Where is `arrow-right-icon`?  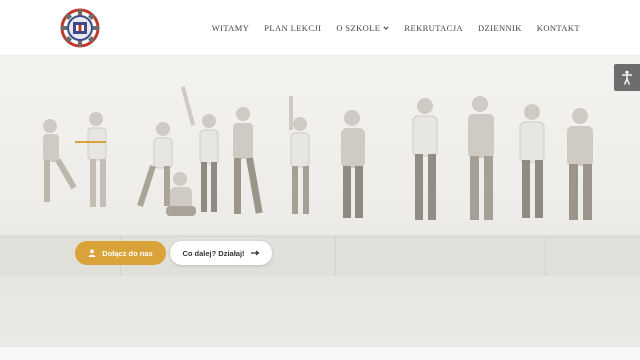
arrow-right-icon is located at coordinates (255, 253).